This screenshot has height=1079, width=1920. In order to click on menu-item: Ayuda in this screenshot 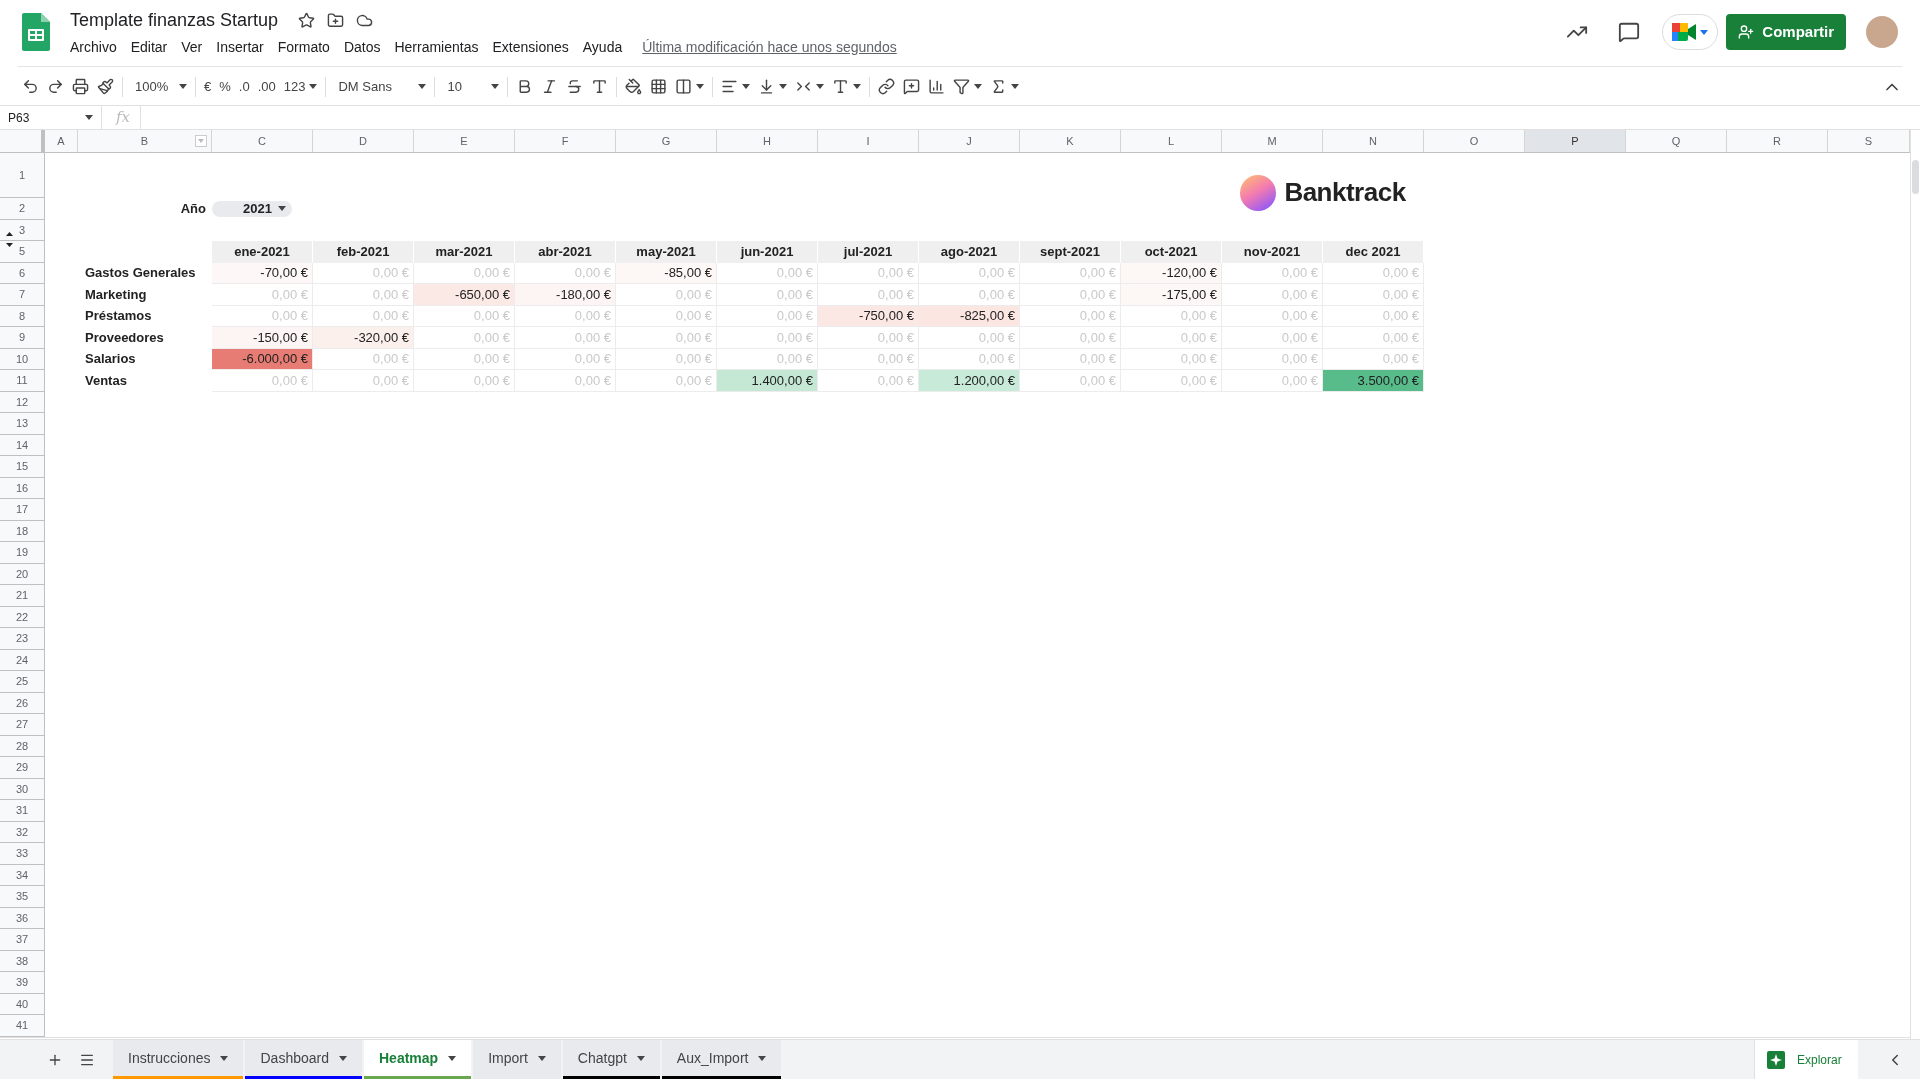, I will do `click(602, 47)`.